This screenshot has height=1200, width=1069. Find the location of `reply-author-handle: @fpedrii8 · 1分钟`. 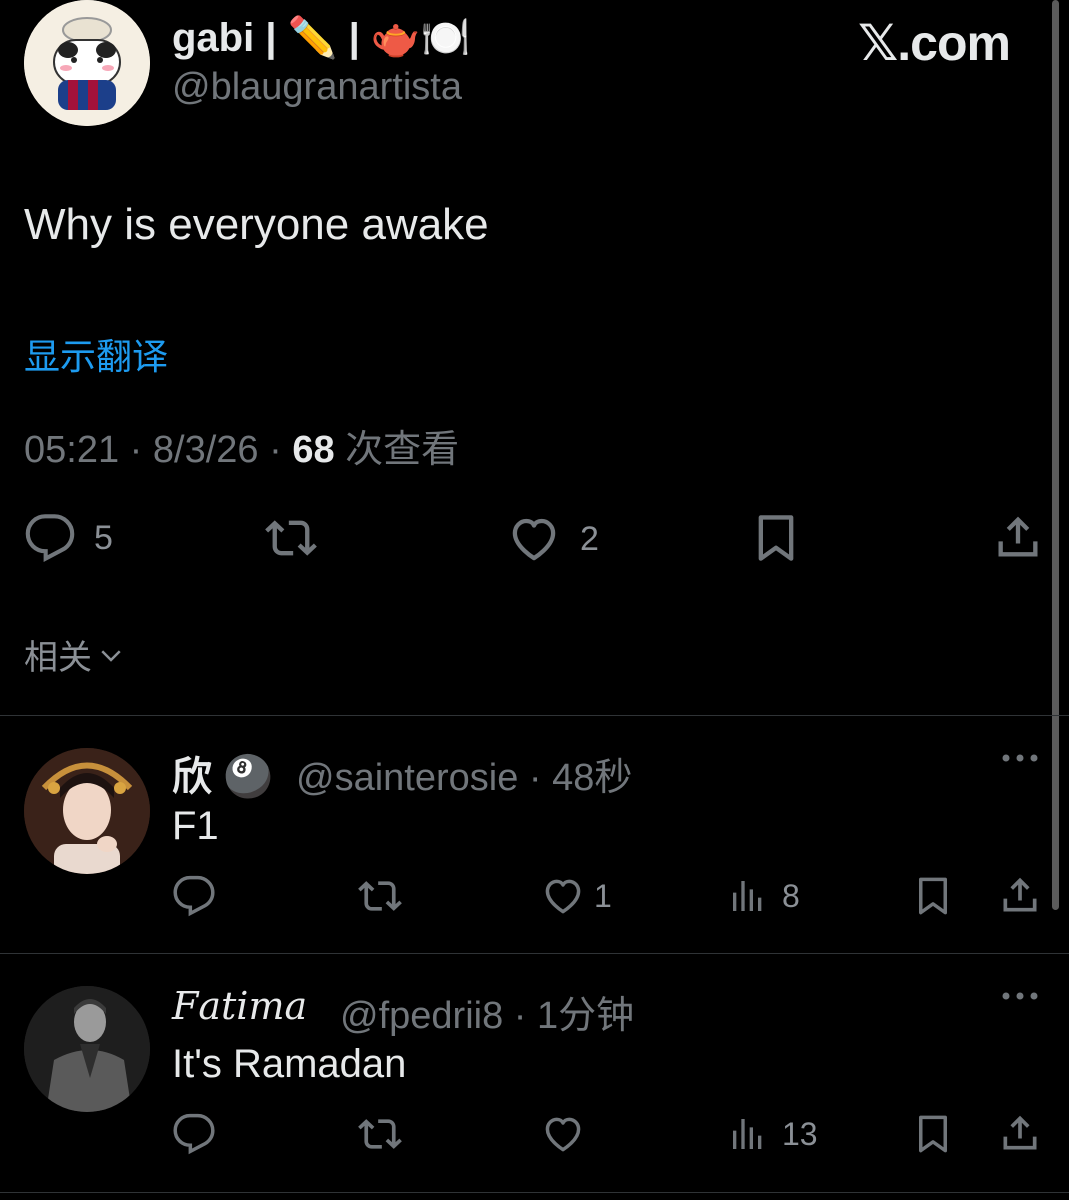

reply-author-handle: @fpedrii8 · 1分钟 is located at coordinates (487, 1011).